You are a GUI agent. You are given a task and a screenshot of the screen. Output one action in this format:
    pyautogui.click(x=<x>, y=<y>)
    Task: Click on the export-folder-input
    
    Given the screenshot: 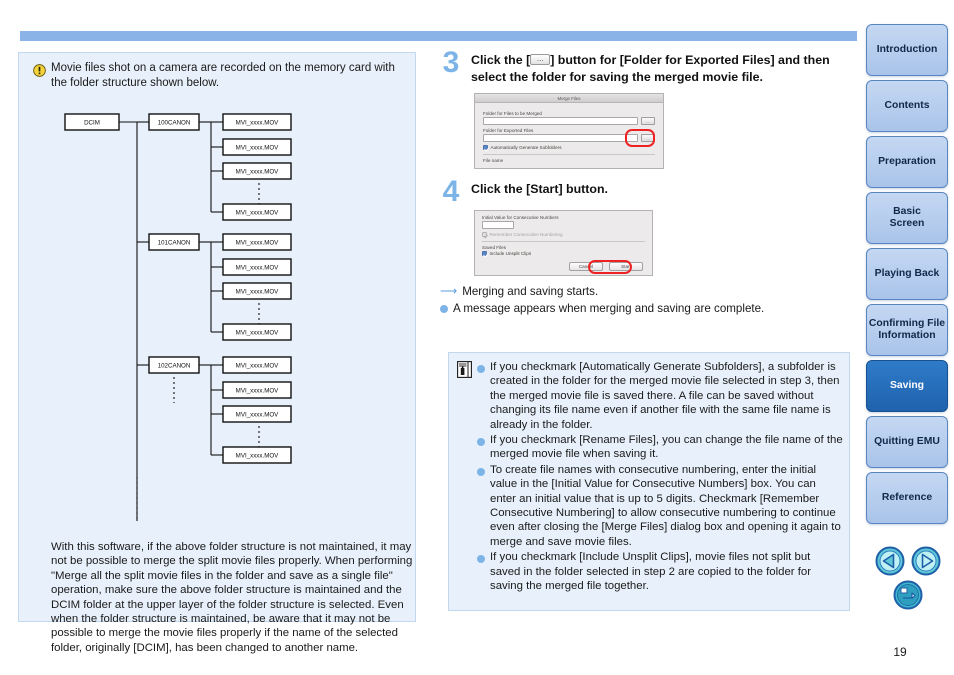 What is the action you would take?
    pyautogui.click(x=560, y=138)
    